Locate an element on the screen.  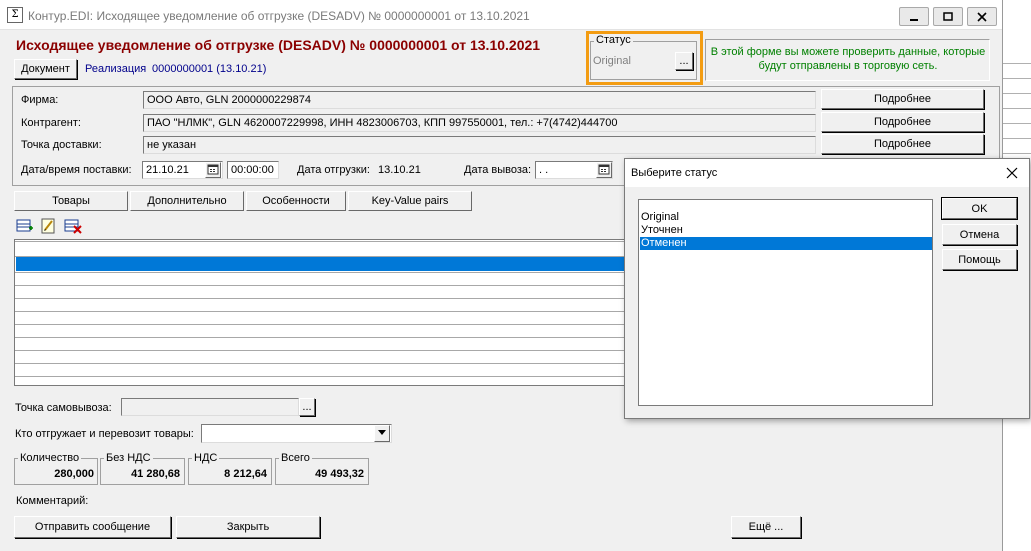
tab-goods: Товары is located at coordinates (71, 201).